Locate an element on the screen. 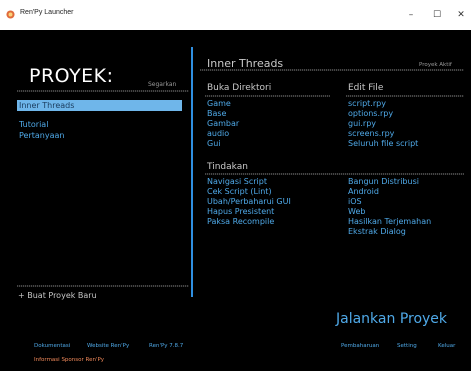 This screenshot has height=371, width=471. close-icon: ✕ is located at coordinates (461, 15).